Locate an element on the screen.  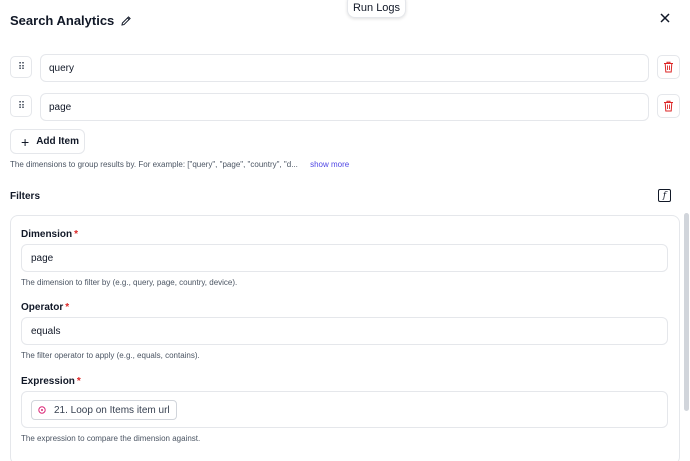
dimension-label: Dimension * is located at coordinates (49, 234).